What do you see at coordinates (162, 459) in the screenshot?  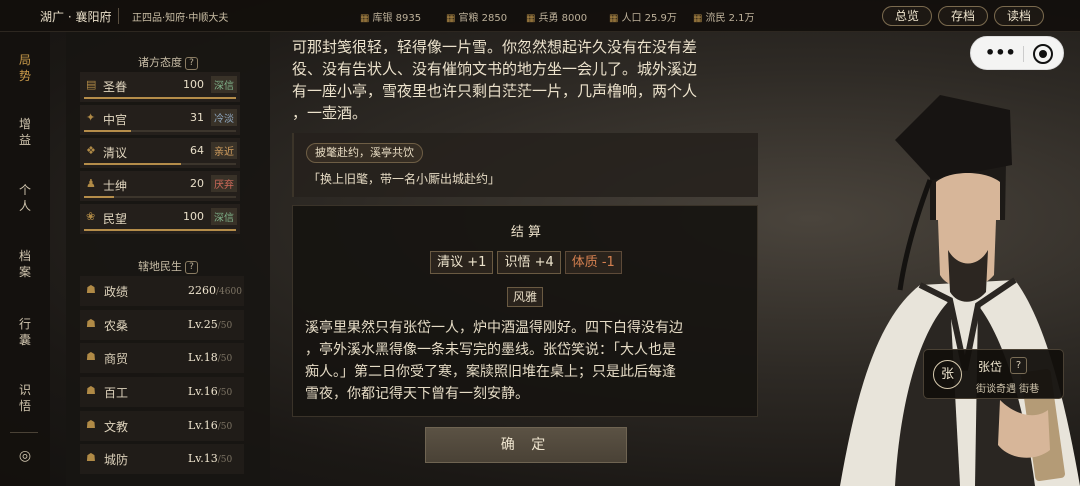 I see `livelihood-row: ☗ 城防 Lv.13/50` at bounding box center [162, 459].